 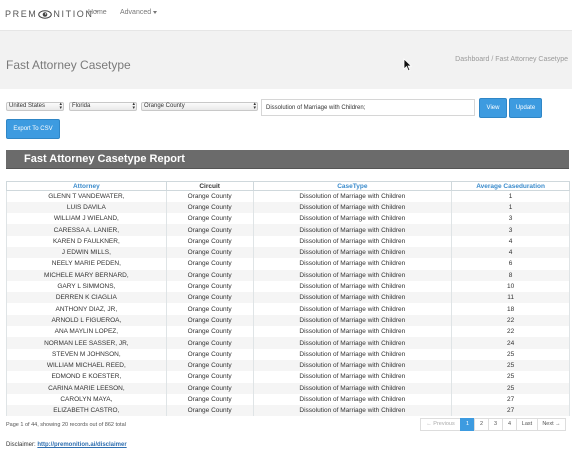 What do you see at coordinates (510, 298) in the screenshot?
I see `caseduration-cell: 11` at bounding box center [510, 298].